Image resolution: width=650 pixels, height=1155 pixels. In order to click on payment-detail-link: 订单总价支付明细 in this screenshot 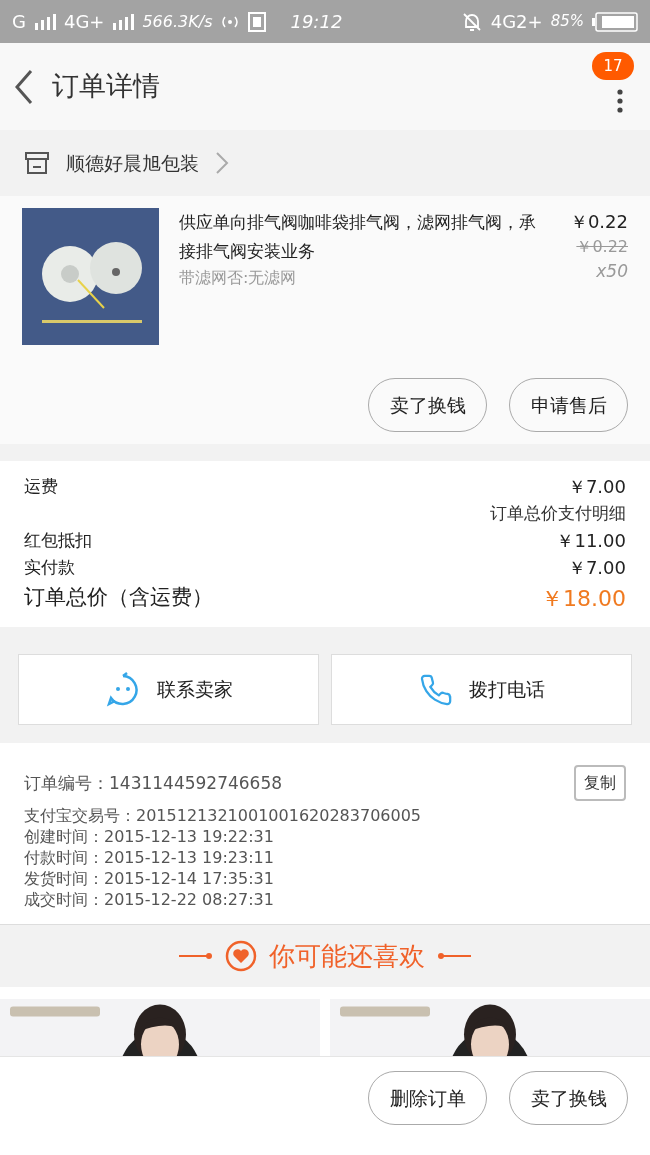, I will do `click(558, 513)`.